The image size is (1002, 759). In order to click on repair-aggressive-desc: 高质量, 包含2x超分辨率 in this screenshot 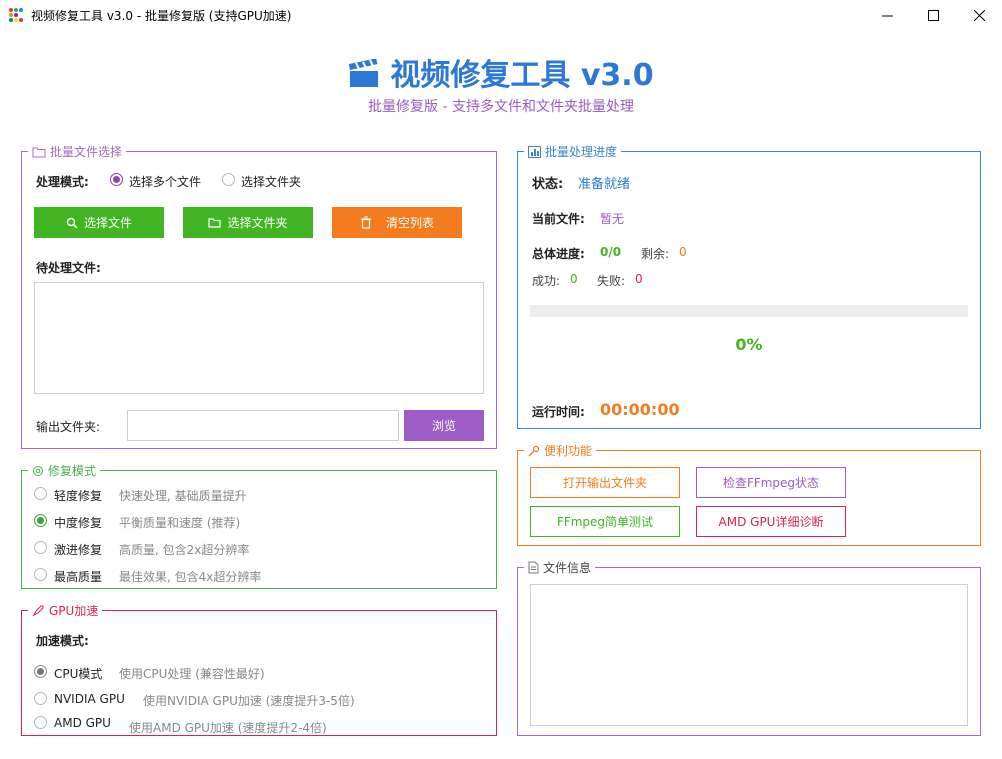, I will do `click(184, 550)`.